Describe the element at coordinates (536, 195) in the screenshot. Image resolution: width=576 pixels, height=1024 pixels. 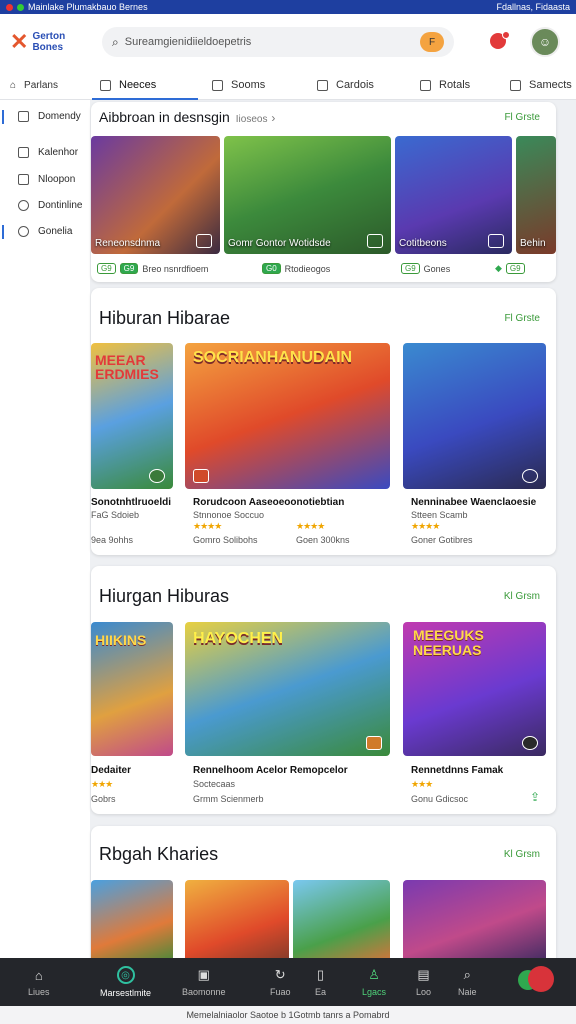
I see `game-card: Behin` at that location.